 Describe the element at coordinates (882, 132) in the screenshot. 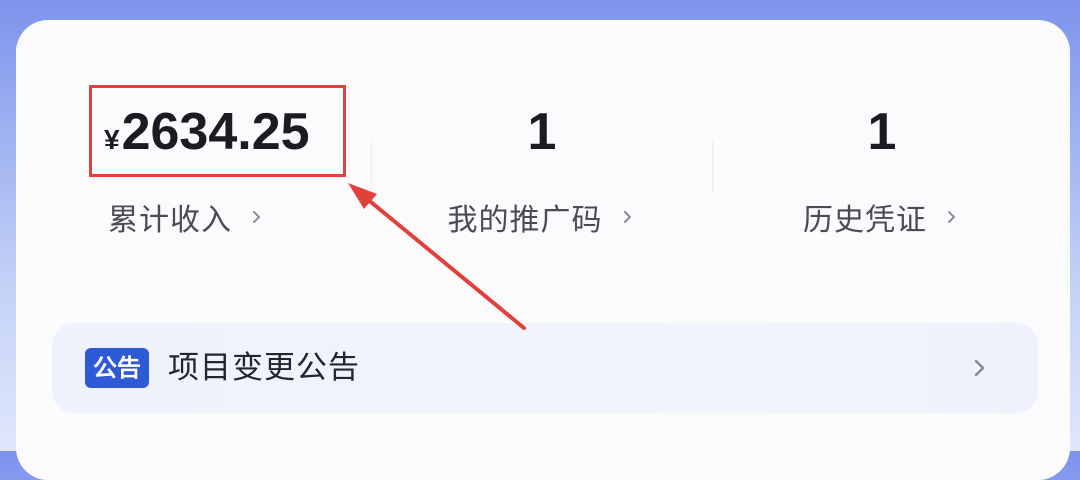

I see `voucher-history-count: 1` at that location.